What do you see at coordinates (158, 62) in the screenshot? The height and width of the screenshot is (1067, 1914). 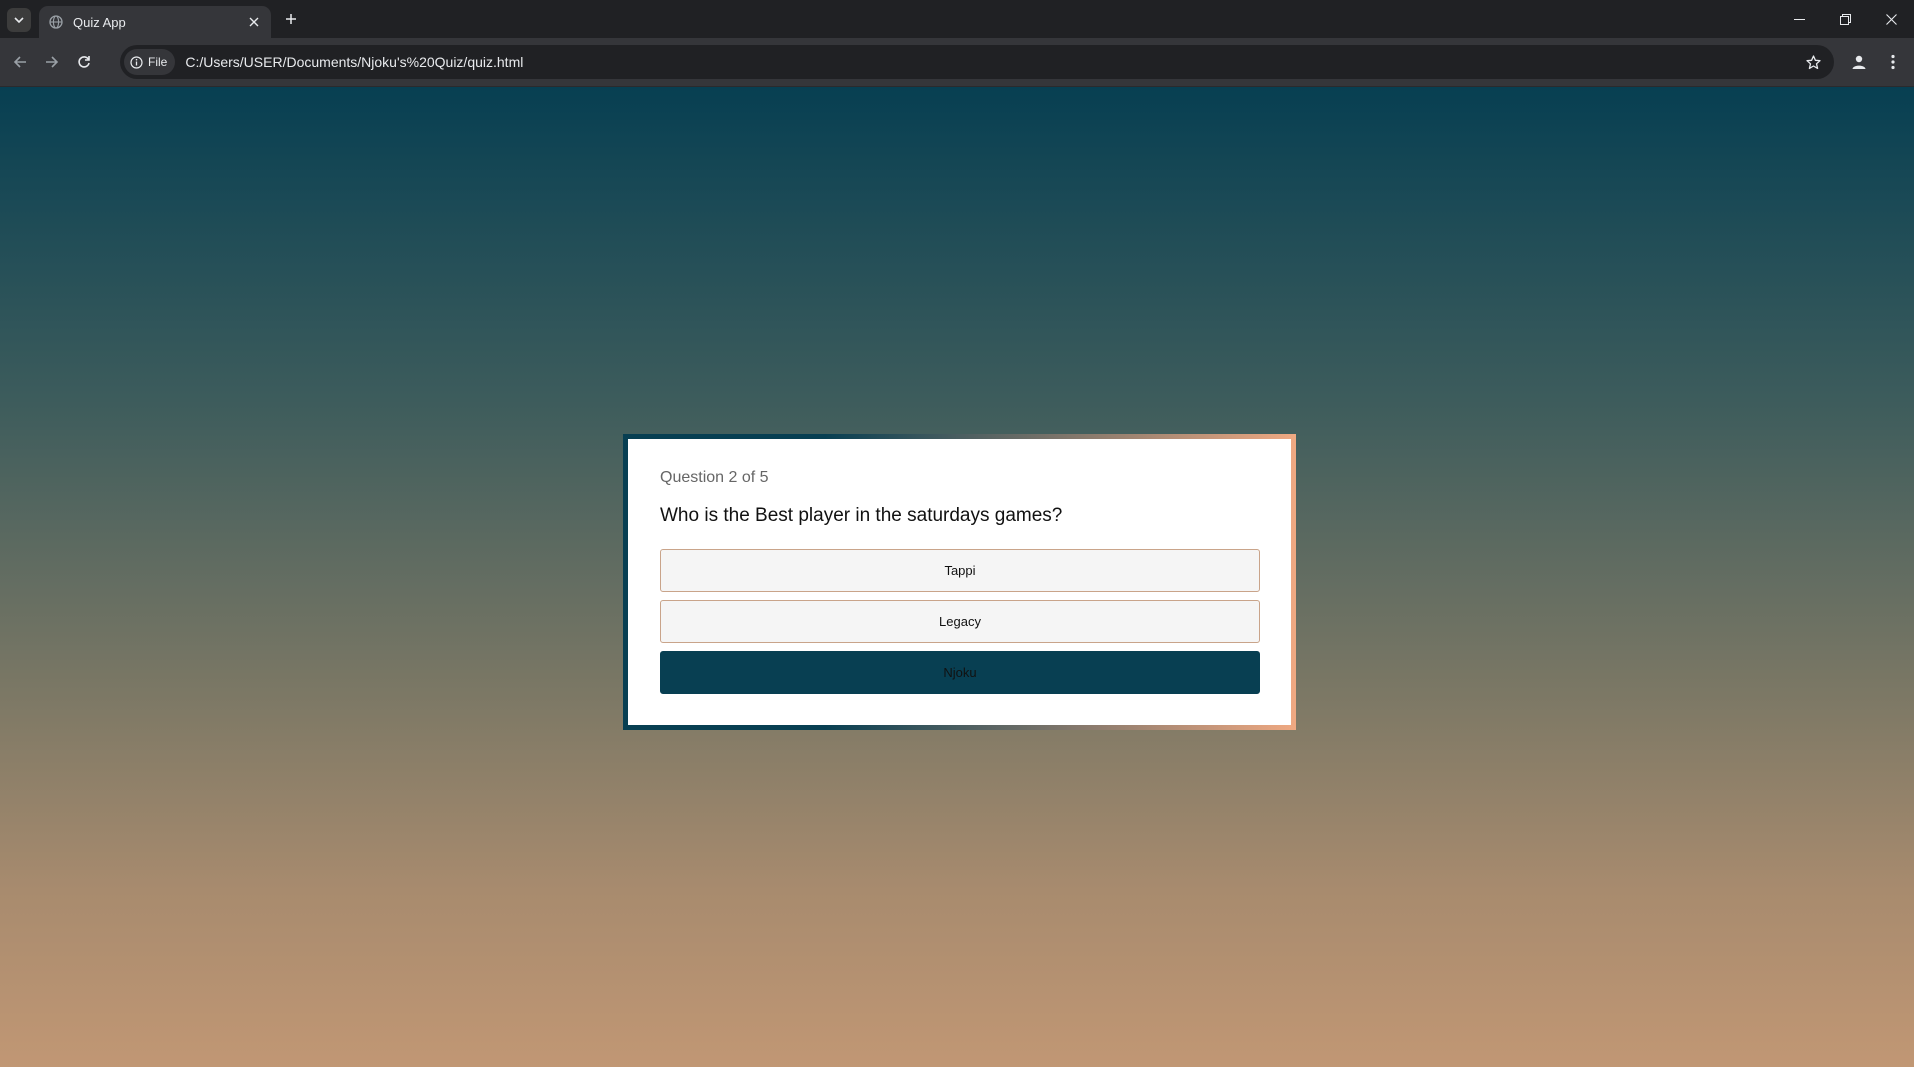 I see `chip-label: File` at bounding box center [158, 62].